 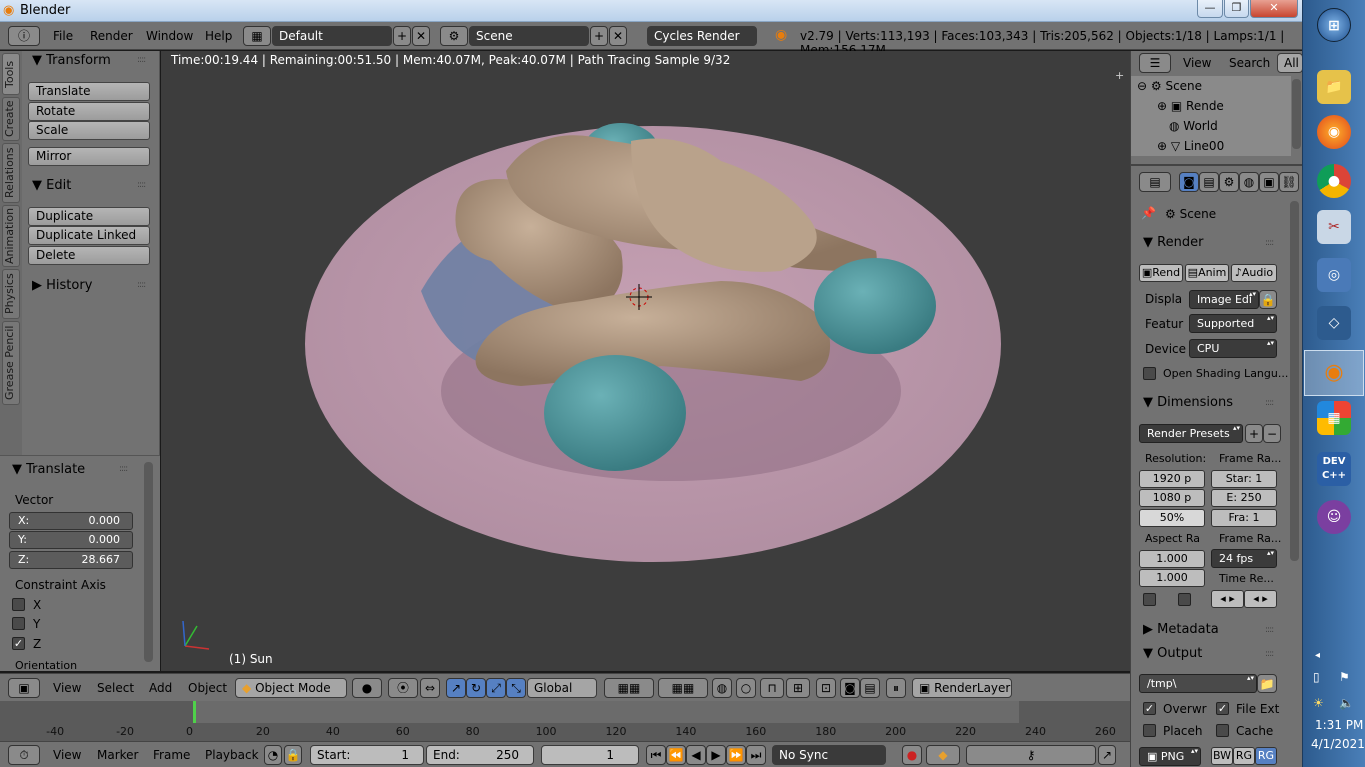 I want to click on axis-z-checkbox: ✓, so click(x=18, y=643).